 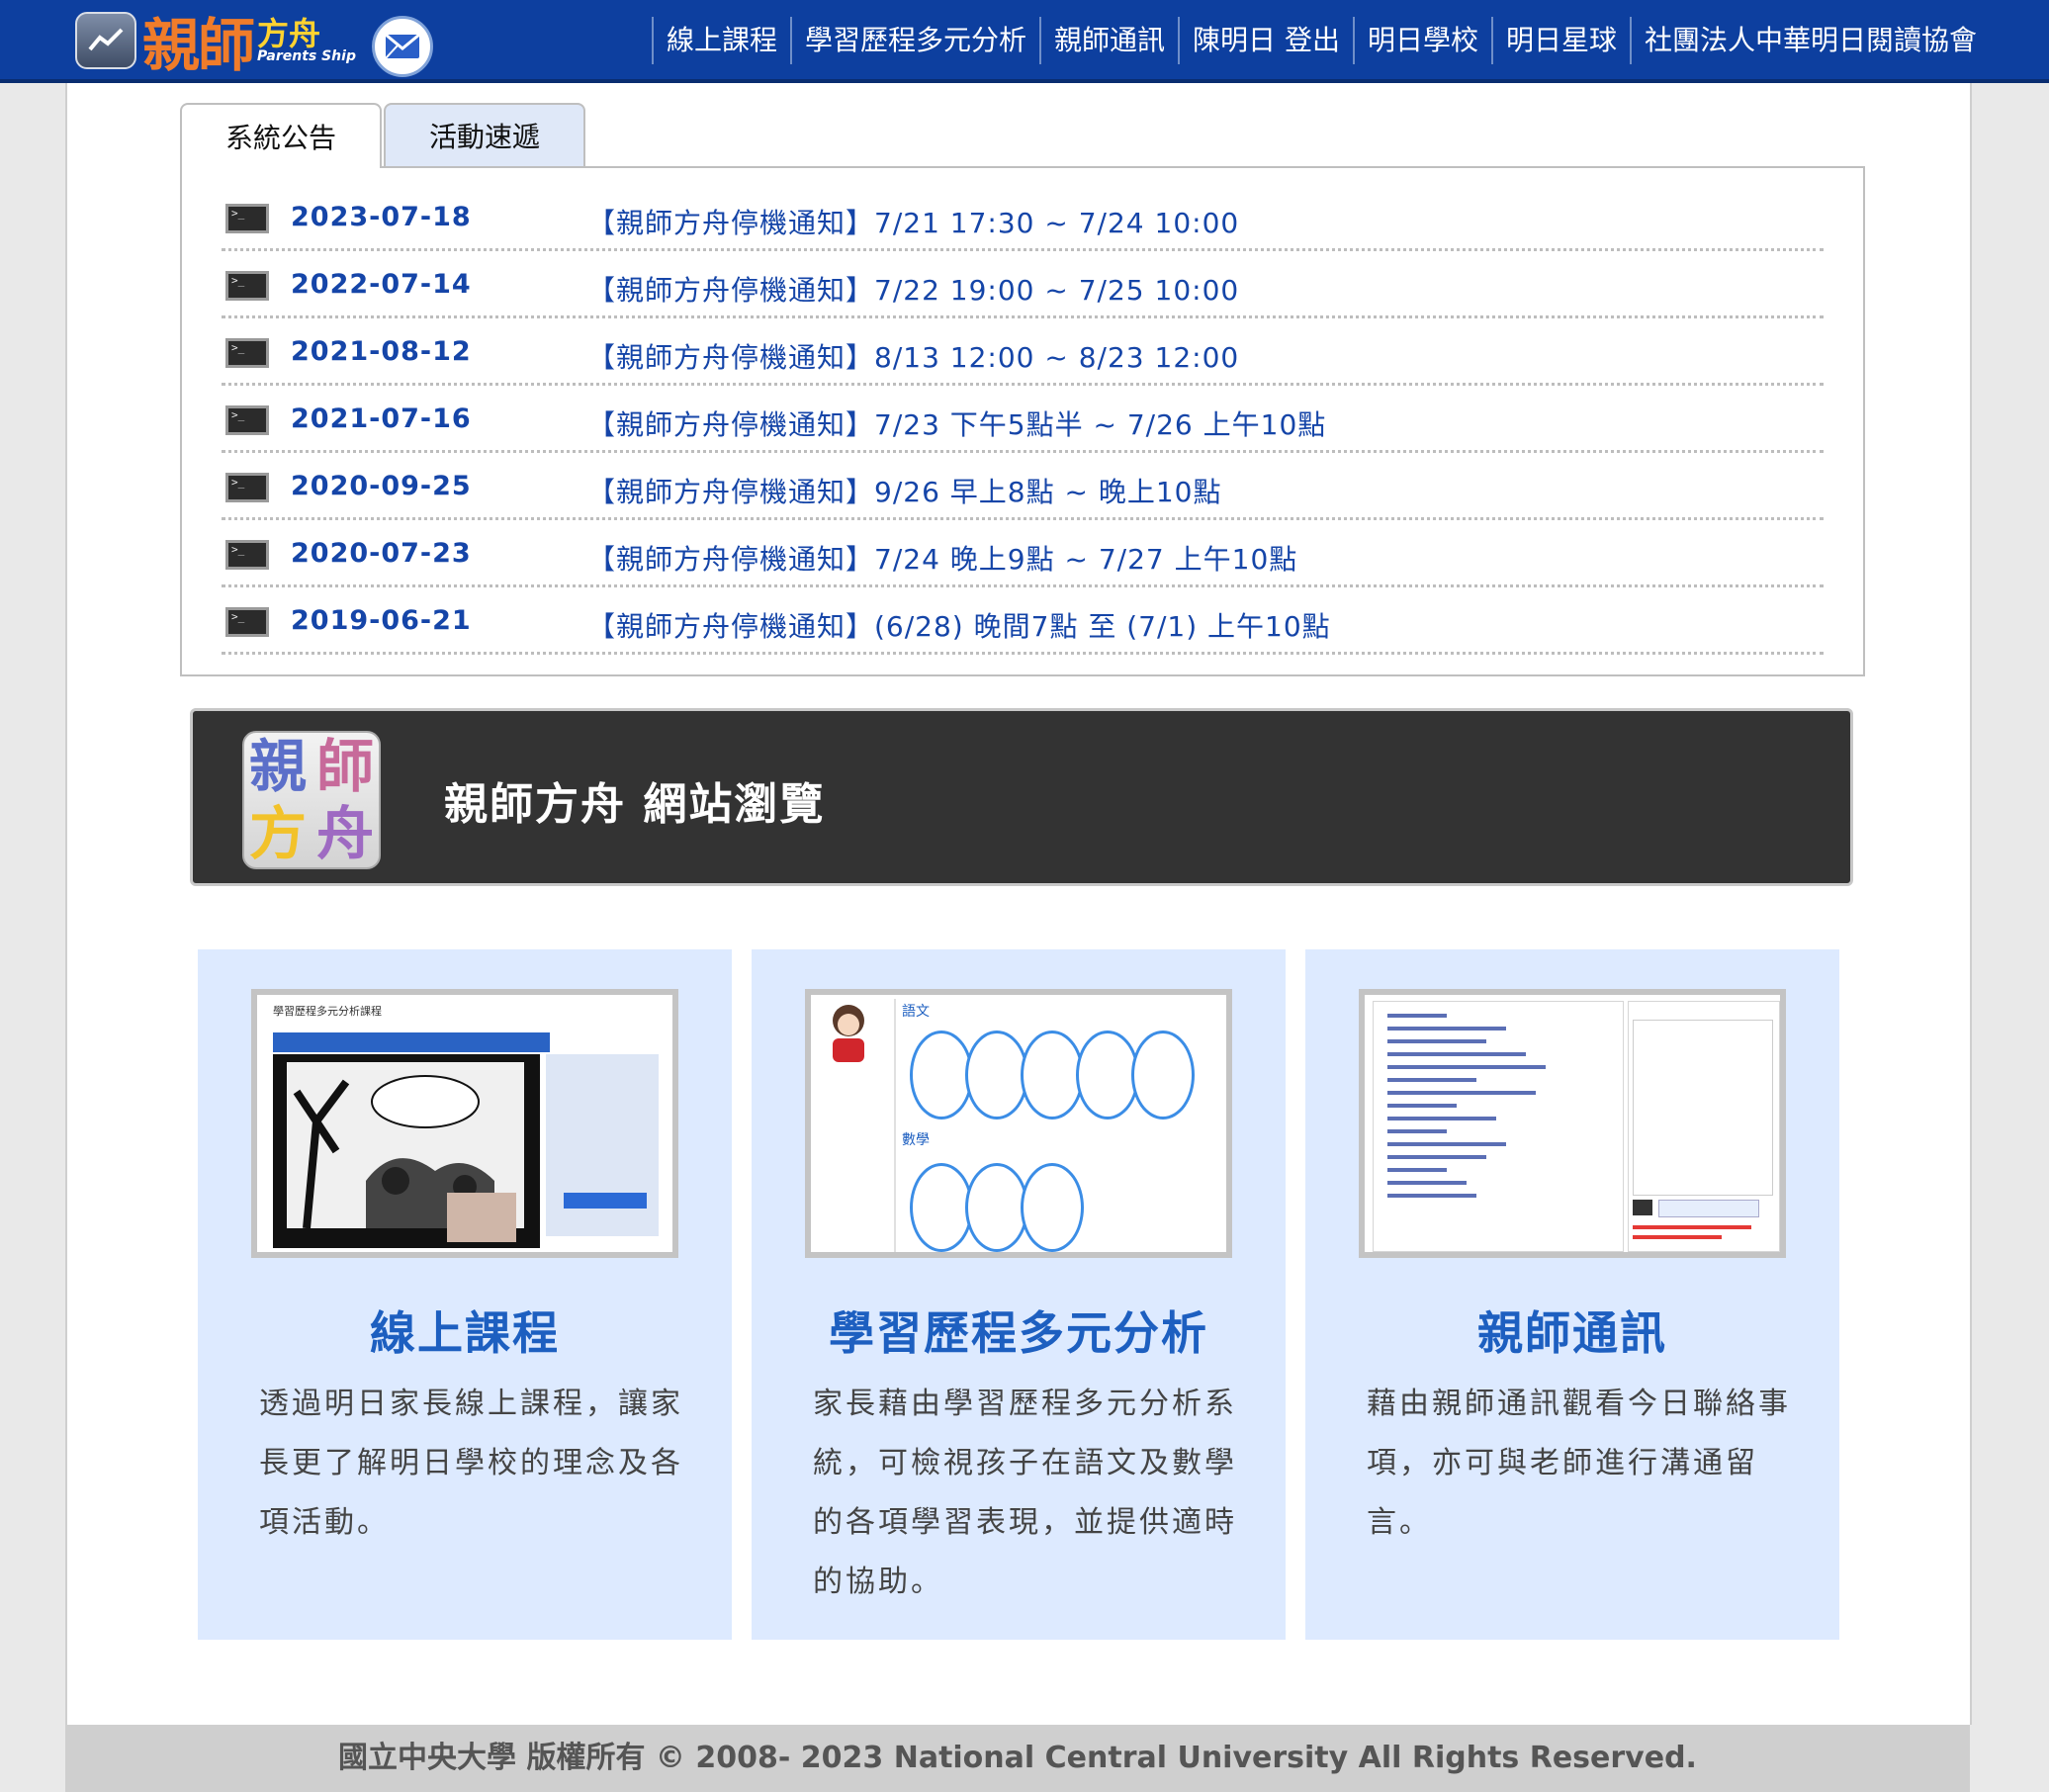 I want to click on nav-parent-teacher-messages: 親師通訊, so click(x=1108, y=40).